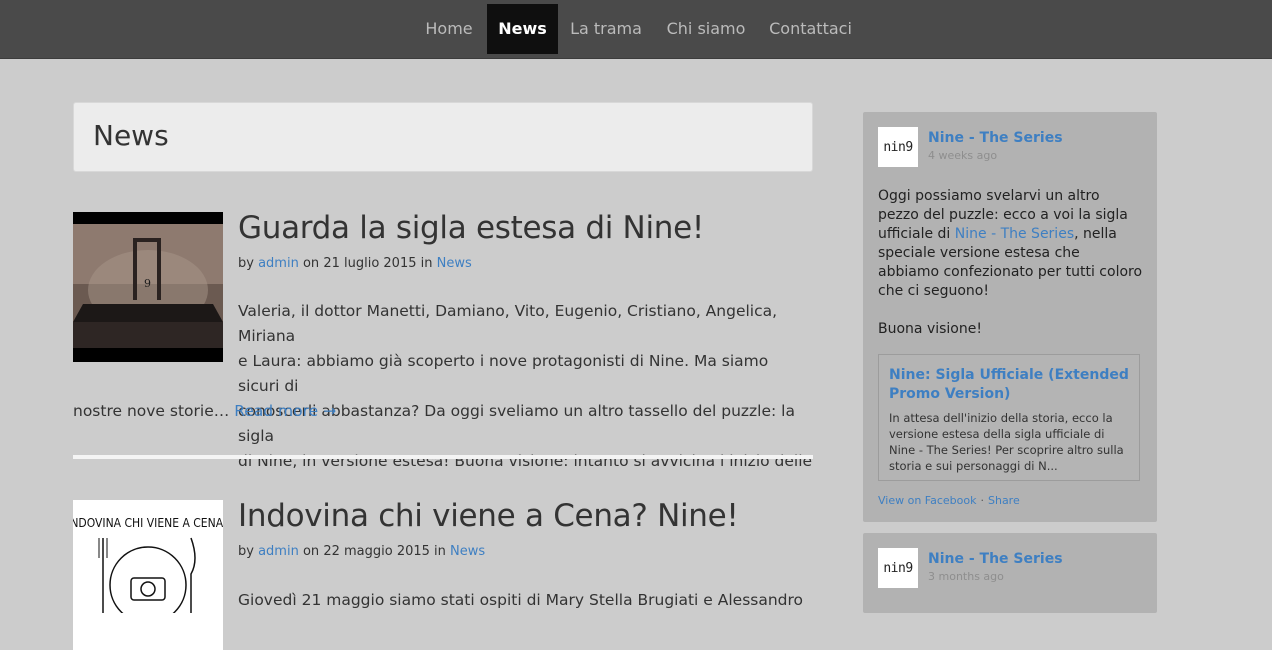 This screenshot has height=650, width=1272. What do you see at coordinates (443, 137) in the screenshot?
I see `page-title-box: News` at bounding box center [443, 137].